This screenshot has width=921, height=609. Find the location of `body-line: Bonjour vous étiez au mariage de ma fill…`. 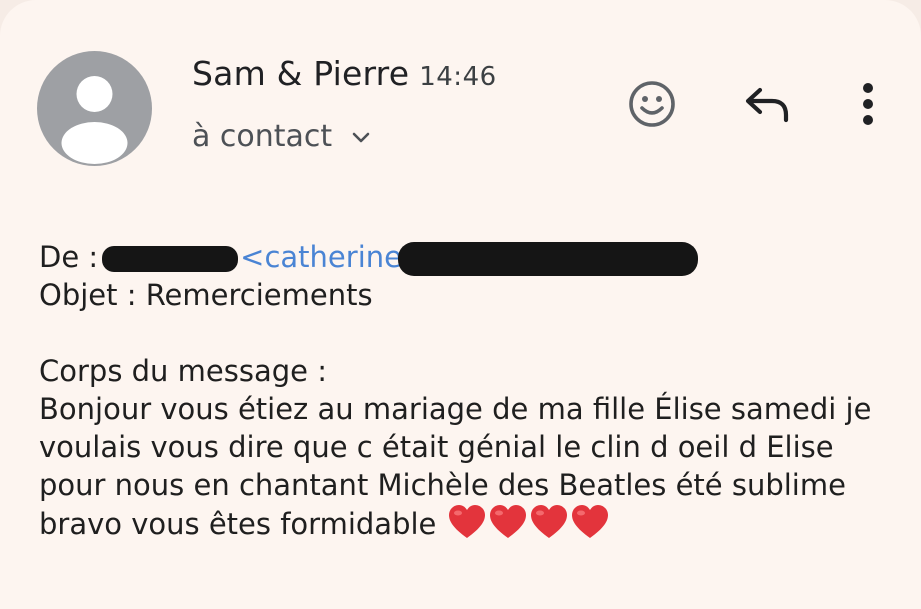

body-line: Bonjour vous étiez au mariage de ma fill… is located at coordinates (455, 409).